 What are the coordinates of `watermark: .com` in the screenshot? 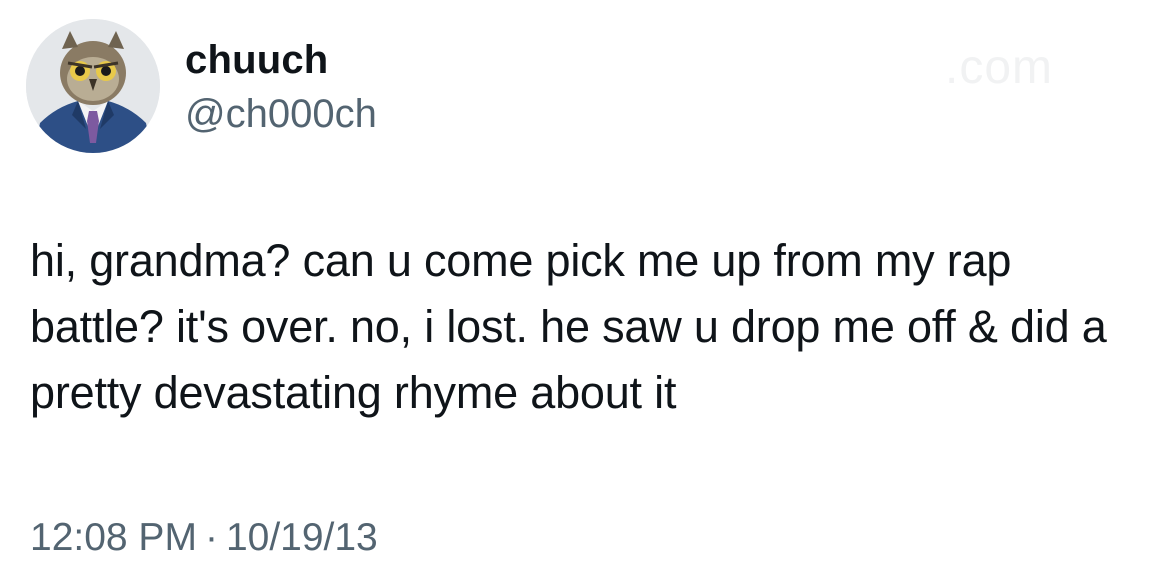 It's located at (999, 67).